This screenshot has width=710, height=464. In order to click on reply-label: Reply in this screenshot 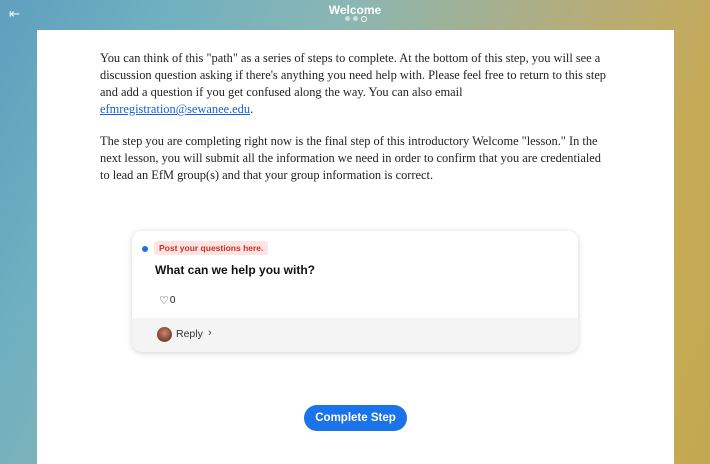, I will do `click(189, 334)`.